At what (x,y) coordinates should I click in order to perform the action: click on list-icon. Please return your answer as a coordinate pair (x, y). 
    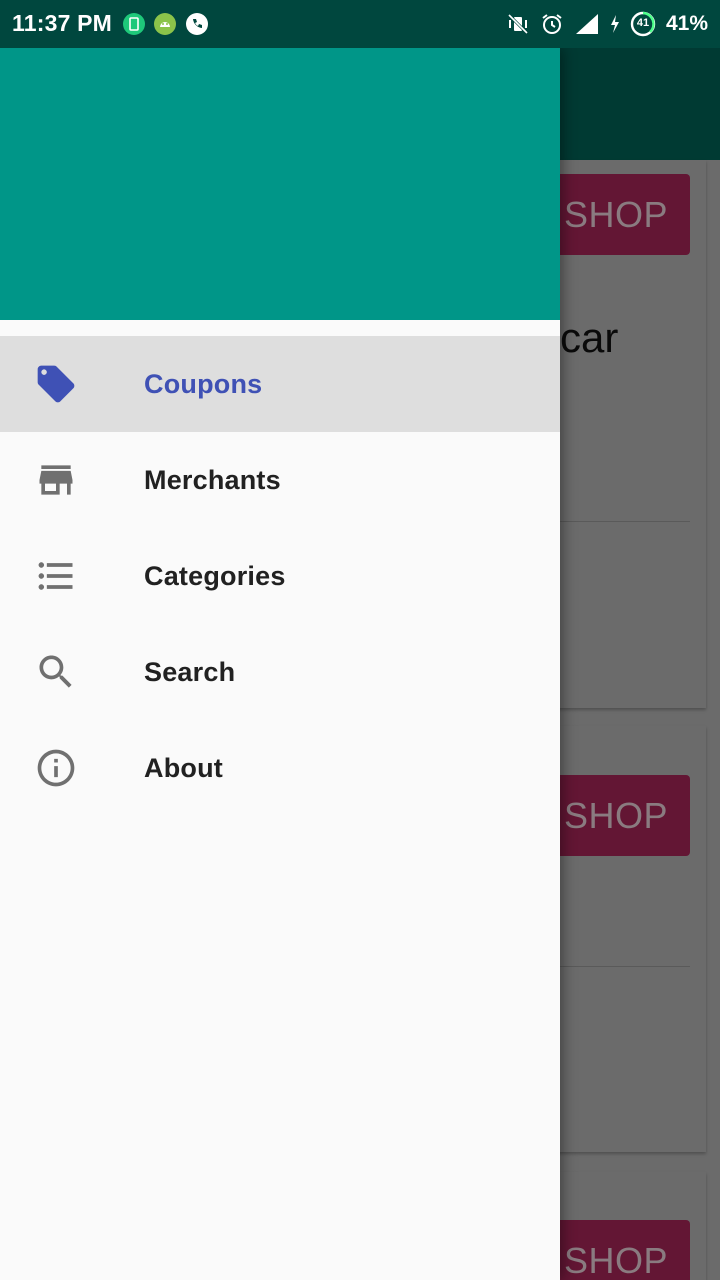
    Looking at the image, I should click on (56, 576).